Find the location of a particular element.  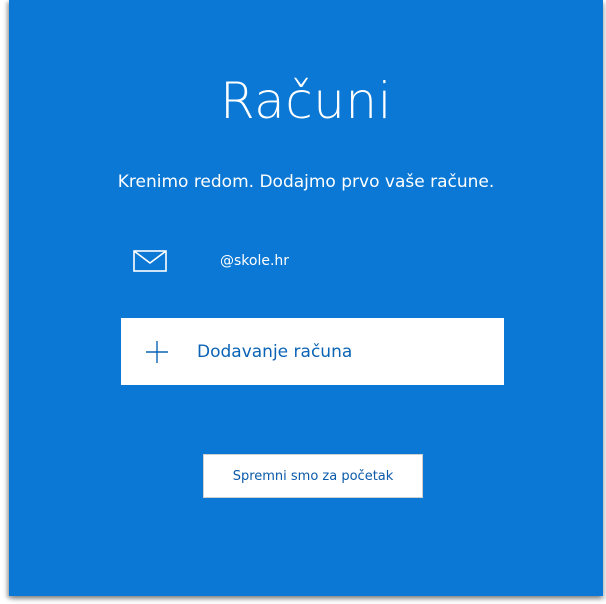

add-account-button: Dodavanje računa is located at coordinates (312, 351).